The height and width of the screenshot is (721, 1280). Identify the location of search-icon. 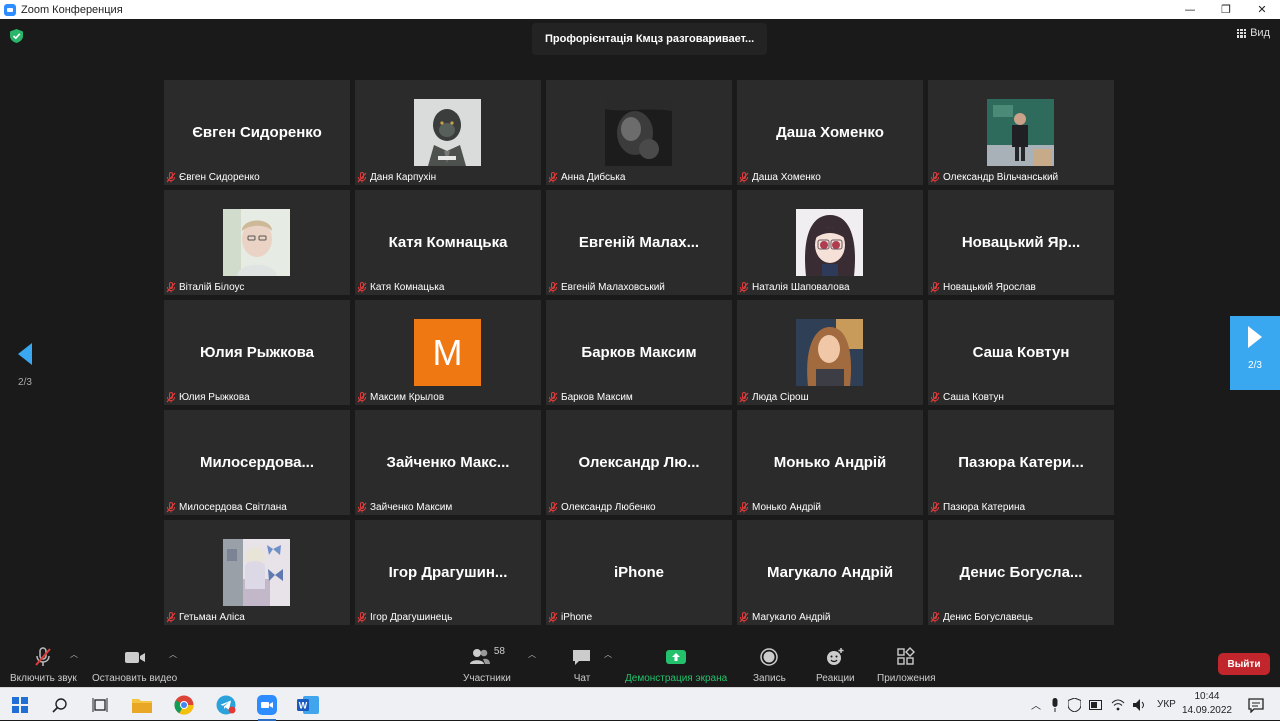
(60, 705).